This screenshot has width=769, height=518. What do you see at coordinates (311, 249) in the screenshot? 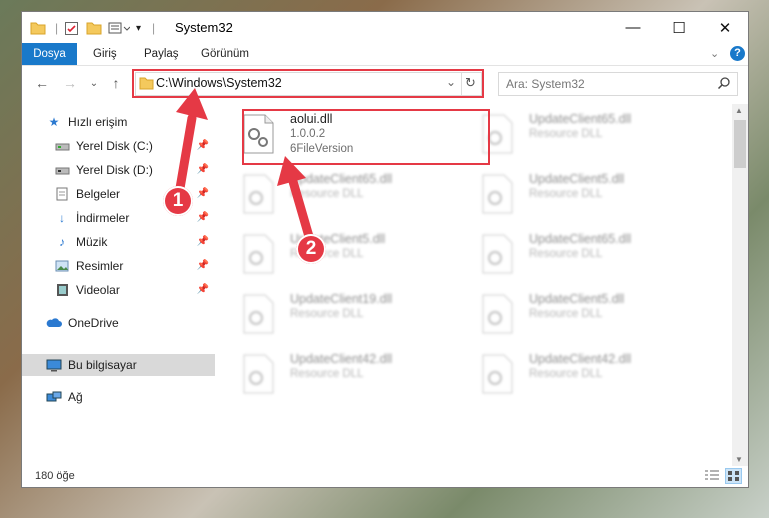
I see `step-badge-2: 2` at bounding box center [311, 249].